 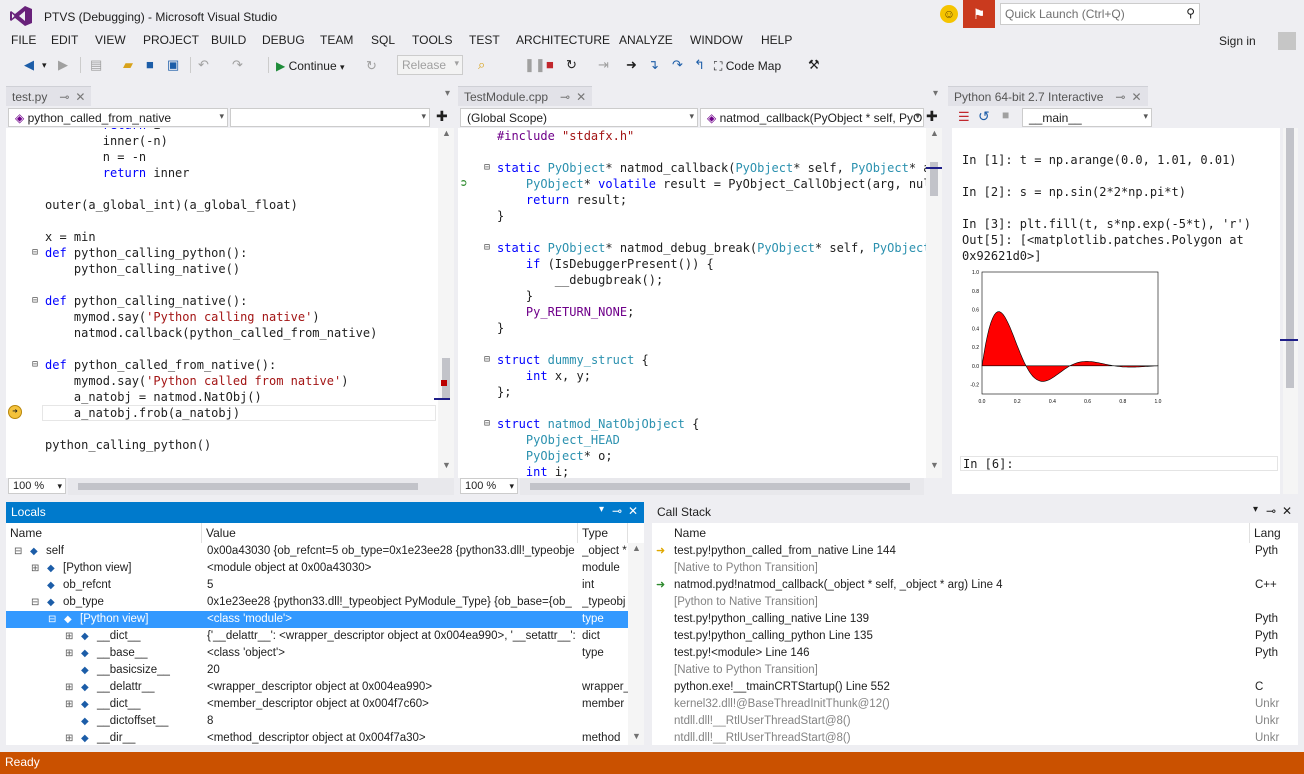 What do you see at coordinates (317, 653) in the screenshot?
I see `locals-row: ⊞ ◆ __base__ <class 'object'> type` at bounding box center [317, 653].